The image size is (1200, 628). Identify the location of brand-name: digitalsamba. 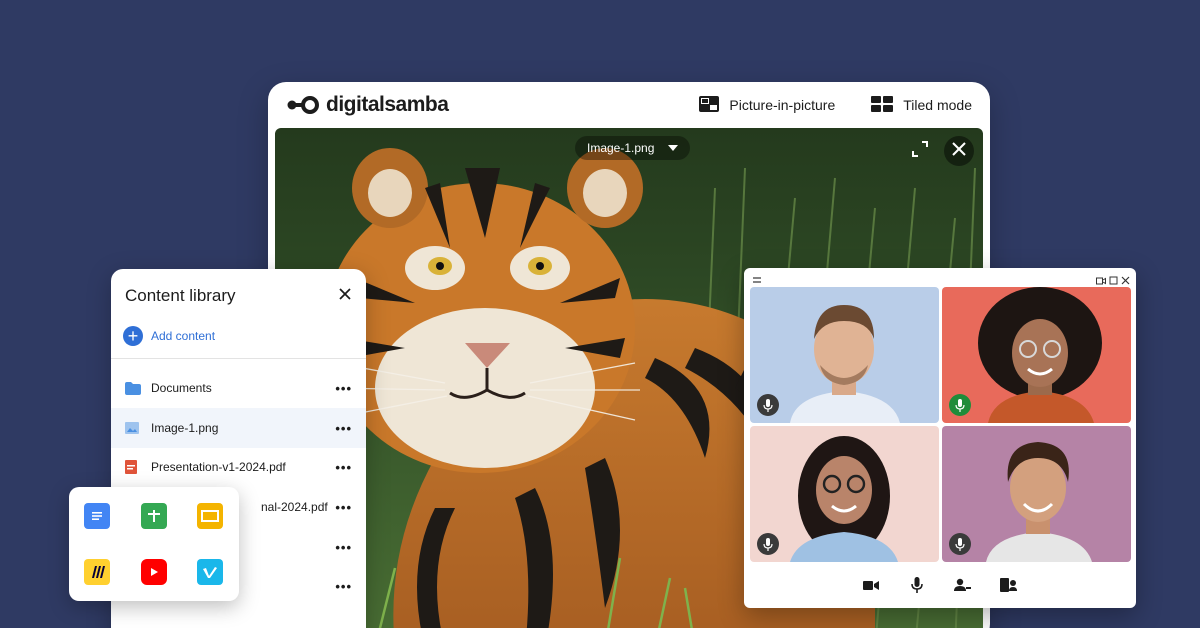
(387, 104).